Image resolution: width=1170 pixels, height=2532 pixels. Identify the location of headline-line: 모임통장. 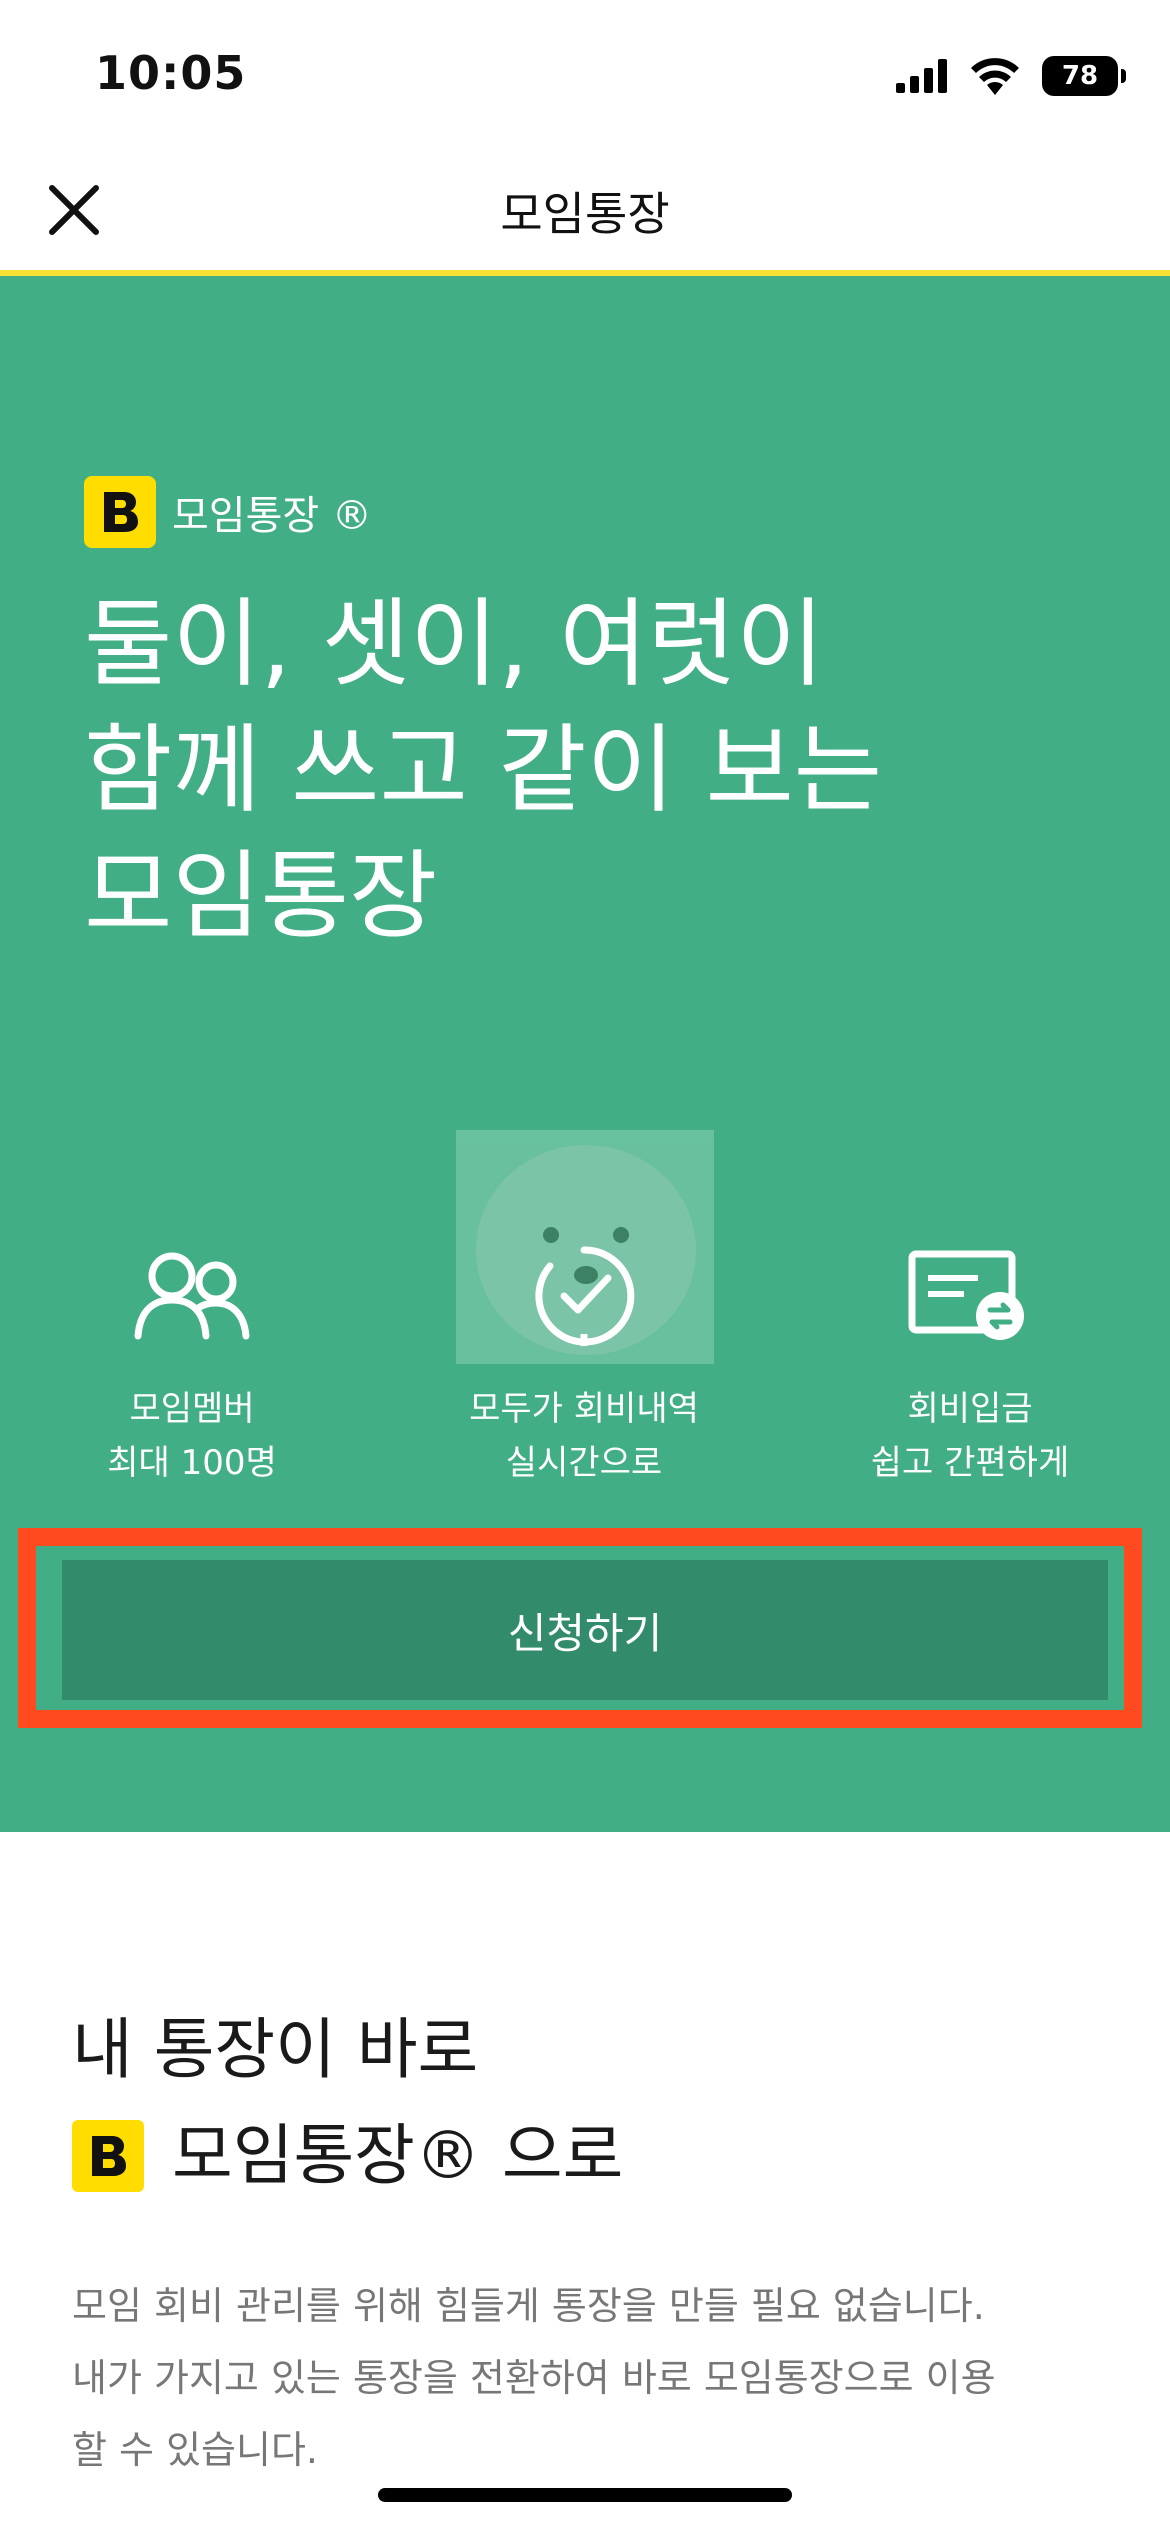
(261, 896).